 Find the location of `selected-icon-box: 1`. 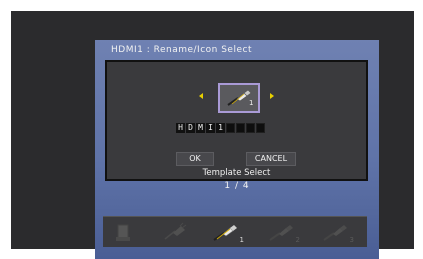

selected-icon-box: 1 is located at coordinates (239, 98).